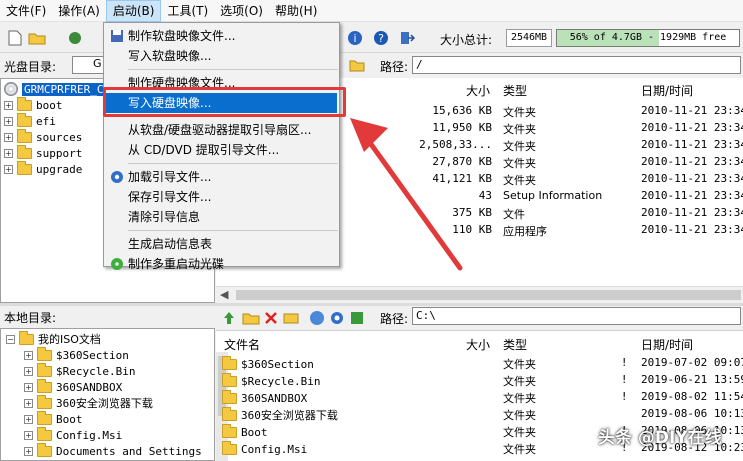 The height and width of the screenshot is (461, 743). Describe the element at coordinates (271, 380) in the screenshot. I see `table-row: $Recycle.Bin` at that location.